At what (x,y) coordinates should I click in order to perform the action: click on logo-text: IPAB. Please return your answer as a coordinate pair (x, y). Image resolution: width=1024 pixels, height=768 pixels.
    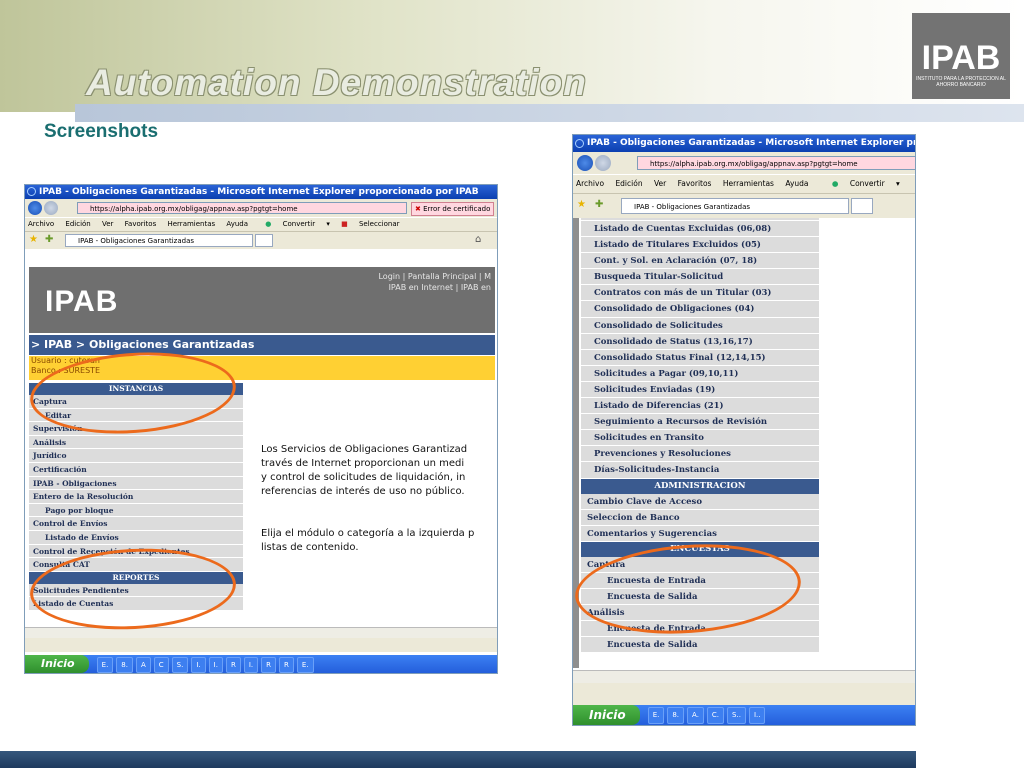
    Looking at the image, I should click on (961, 58).